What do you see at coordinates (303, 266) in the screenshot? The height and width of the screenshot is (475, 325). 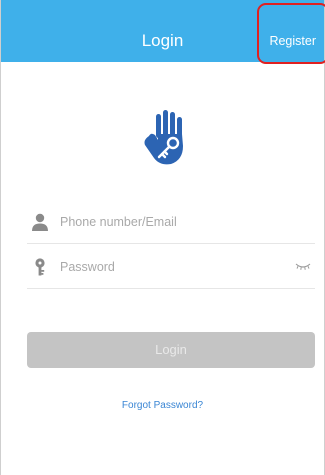 I see `eye-closed-icon` at bounding box center [303, 266].